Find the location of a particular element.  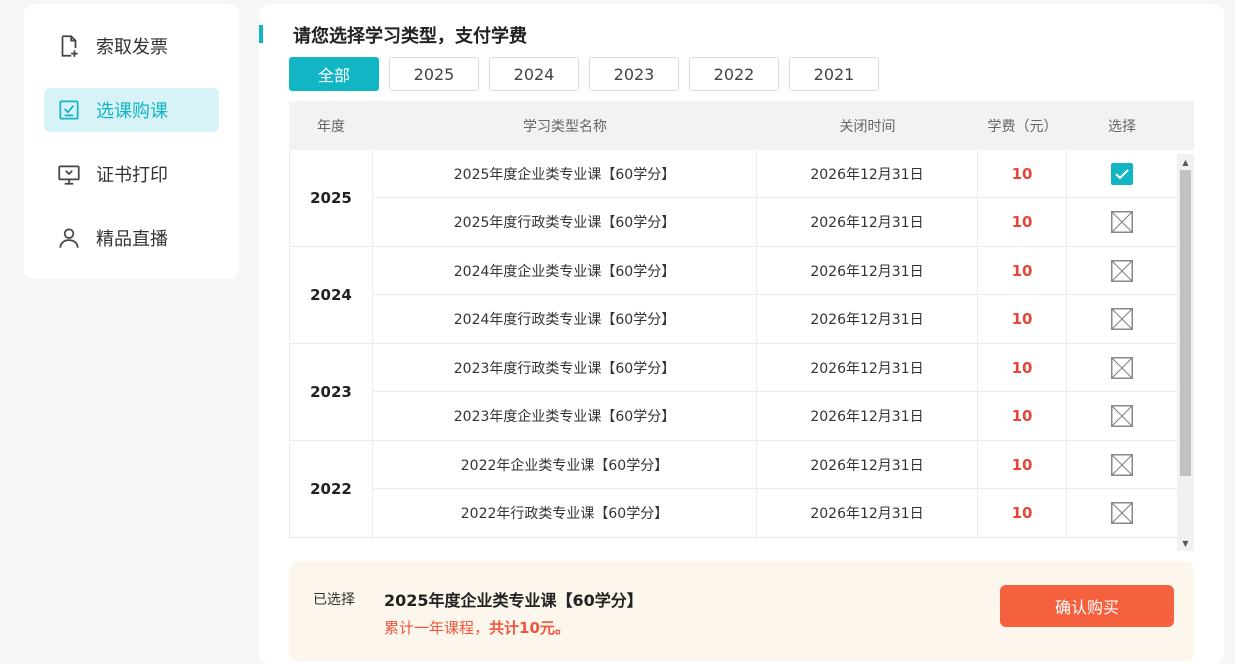

tab-2022: 2022 is located at coordinates (734, 74).